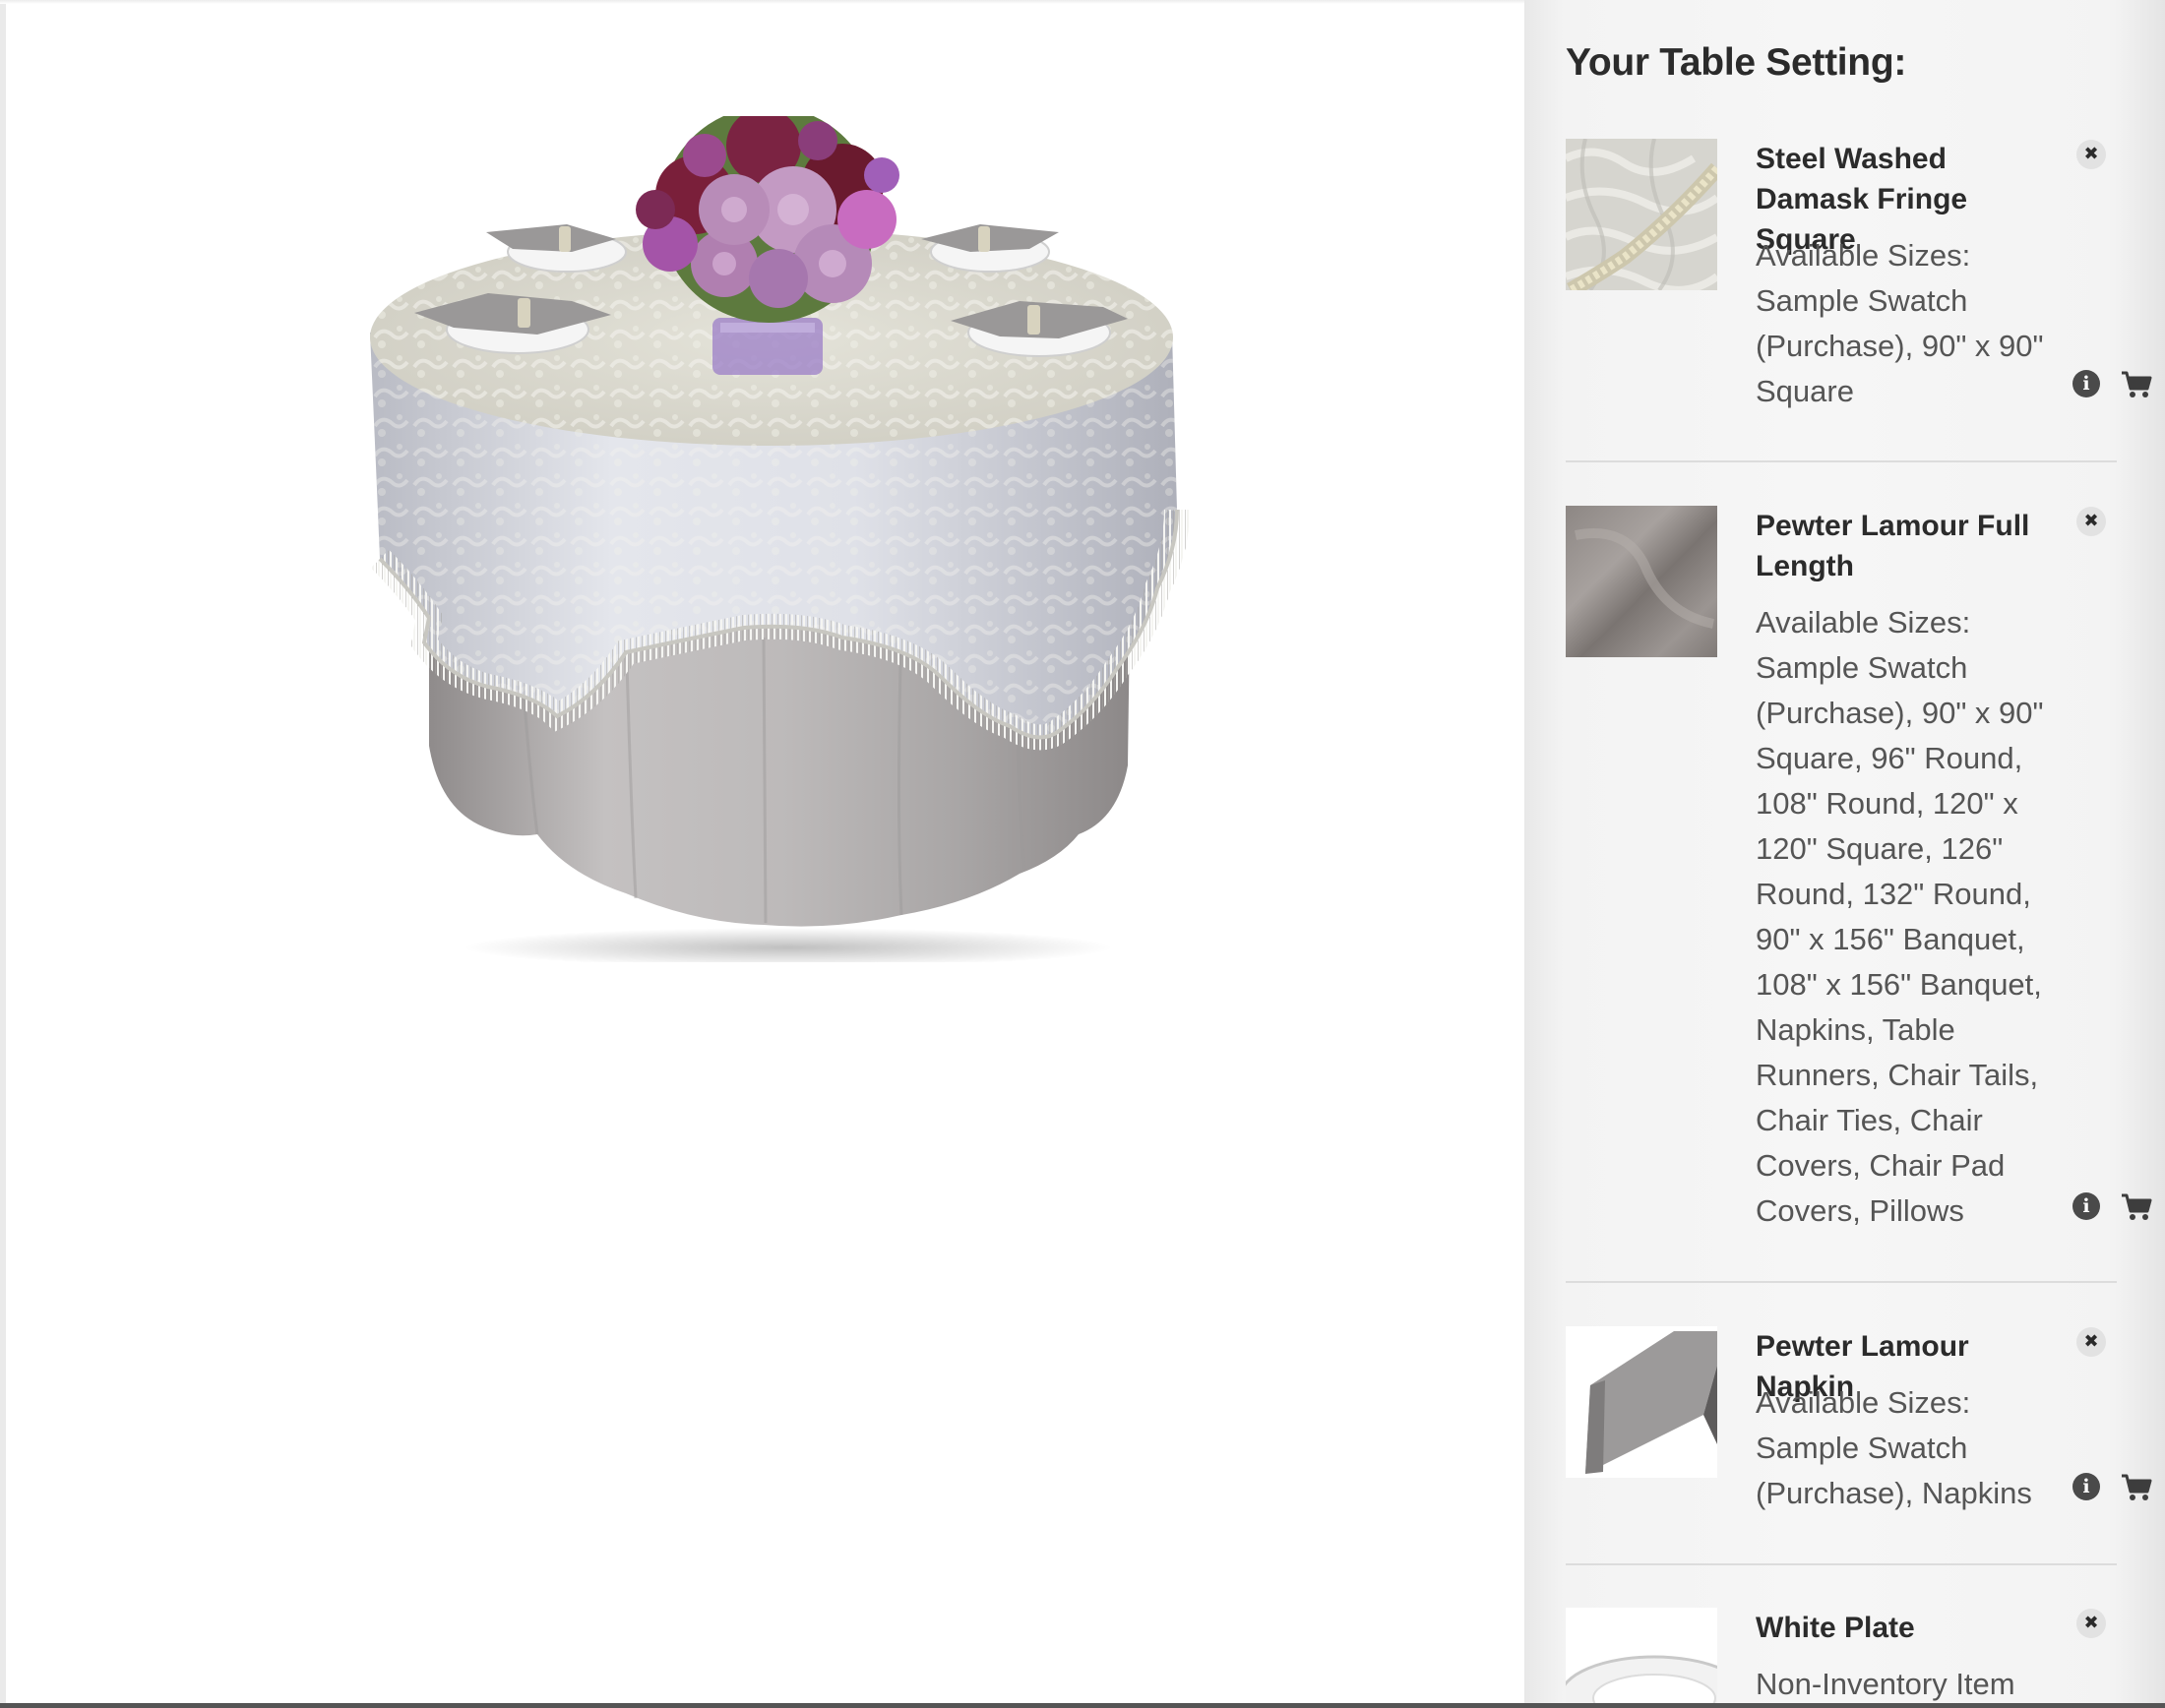  Describe the element at coordinates (1737, 62) in the screenshot. I see `sidebar-title: Your Table Setting:` at that location.